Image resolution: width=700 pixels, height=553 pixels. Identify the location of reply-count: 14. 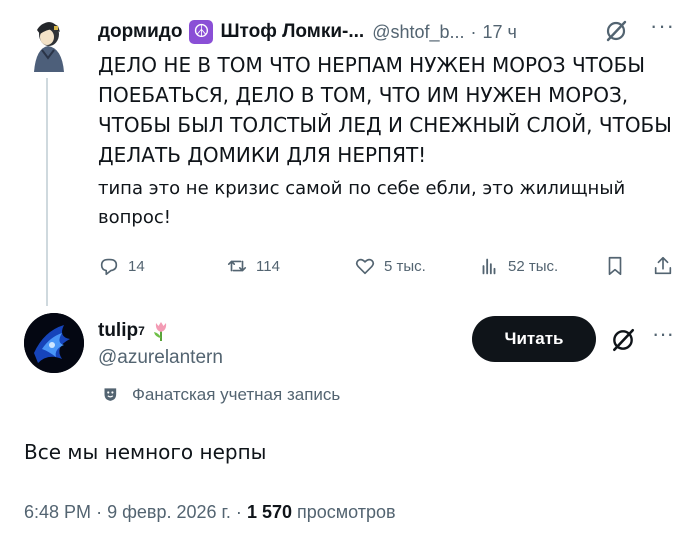
(136, 266).